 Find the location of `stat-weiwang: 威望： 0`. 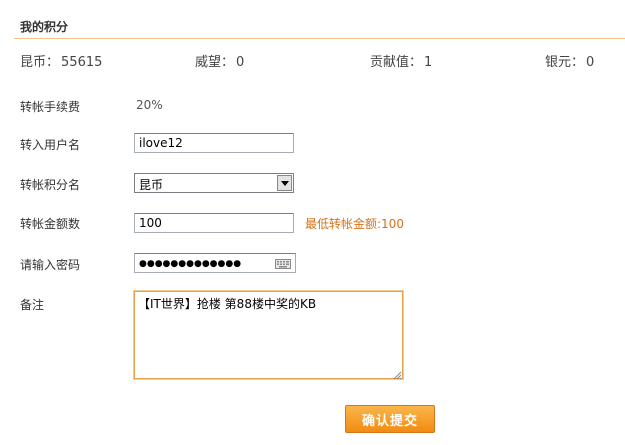

stat-weiwang: 威望： 0 is located at coordinates (220, 62).